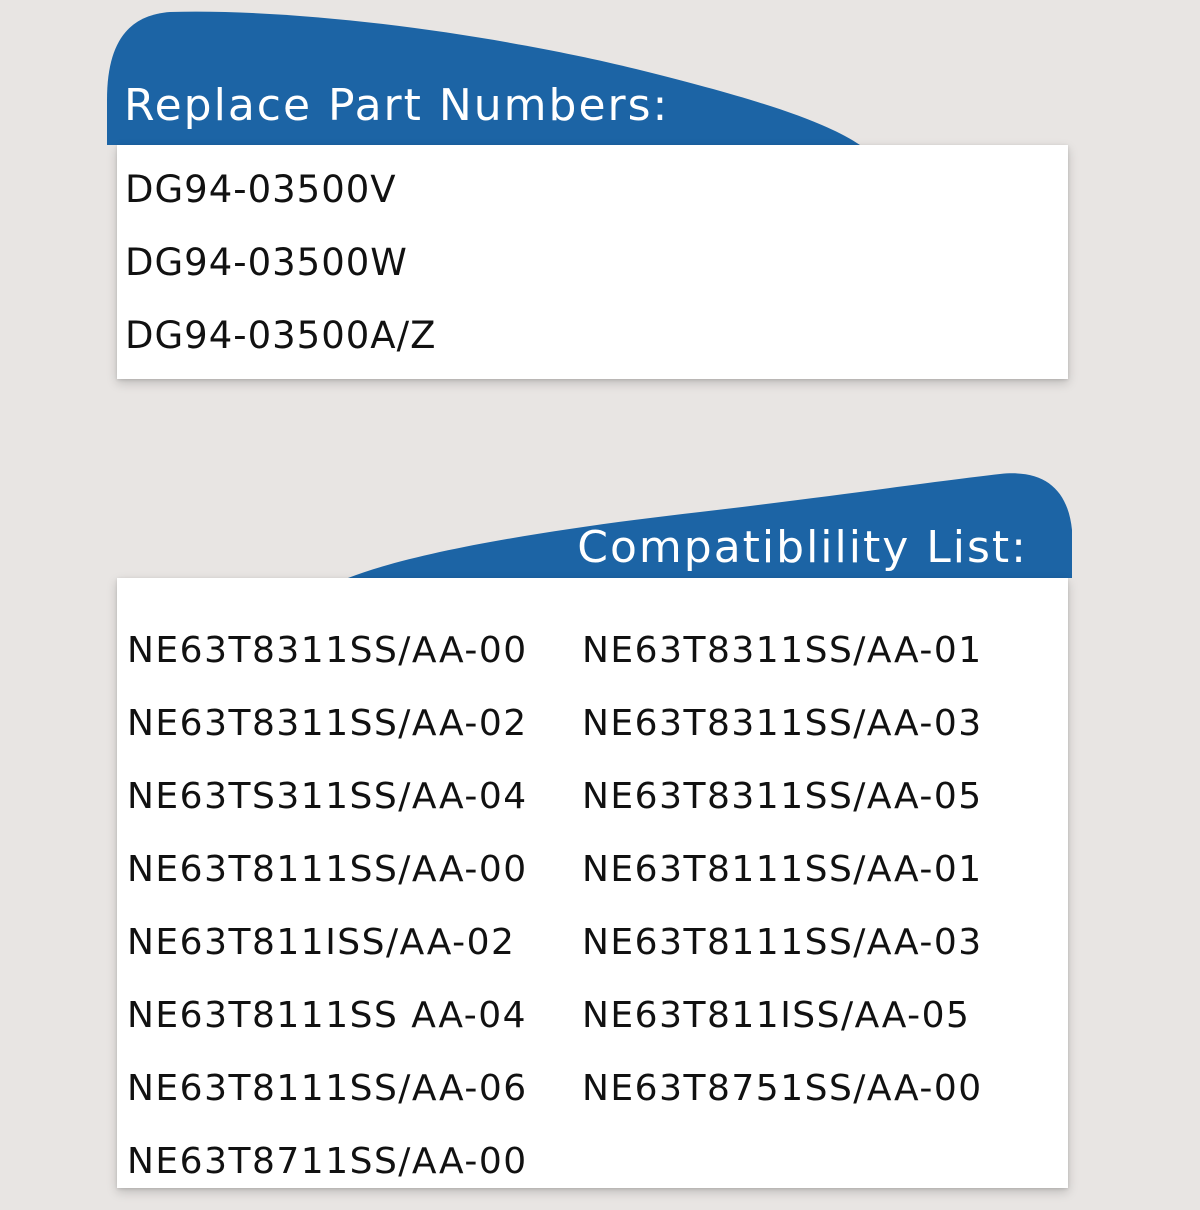  What do you see at coordinates (802, 547) in the screenshot?
I see `compat-section-title: Compatiblility List:` at bounding box center [802, 547].